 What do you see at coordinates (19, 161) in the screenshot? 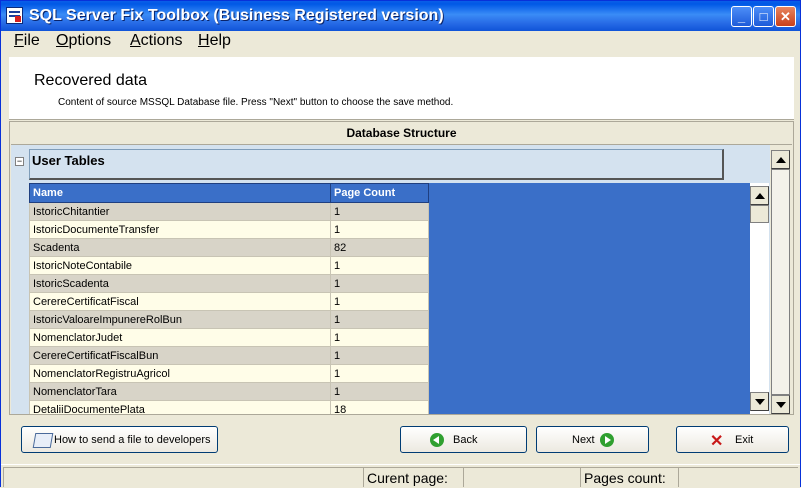
I see `collapse-icon: −` at bounding box center [19, 161].